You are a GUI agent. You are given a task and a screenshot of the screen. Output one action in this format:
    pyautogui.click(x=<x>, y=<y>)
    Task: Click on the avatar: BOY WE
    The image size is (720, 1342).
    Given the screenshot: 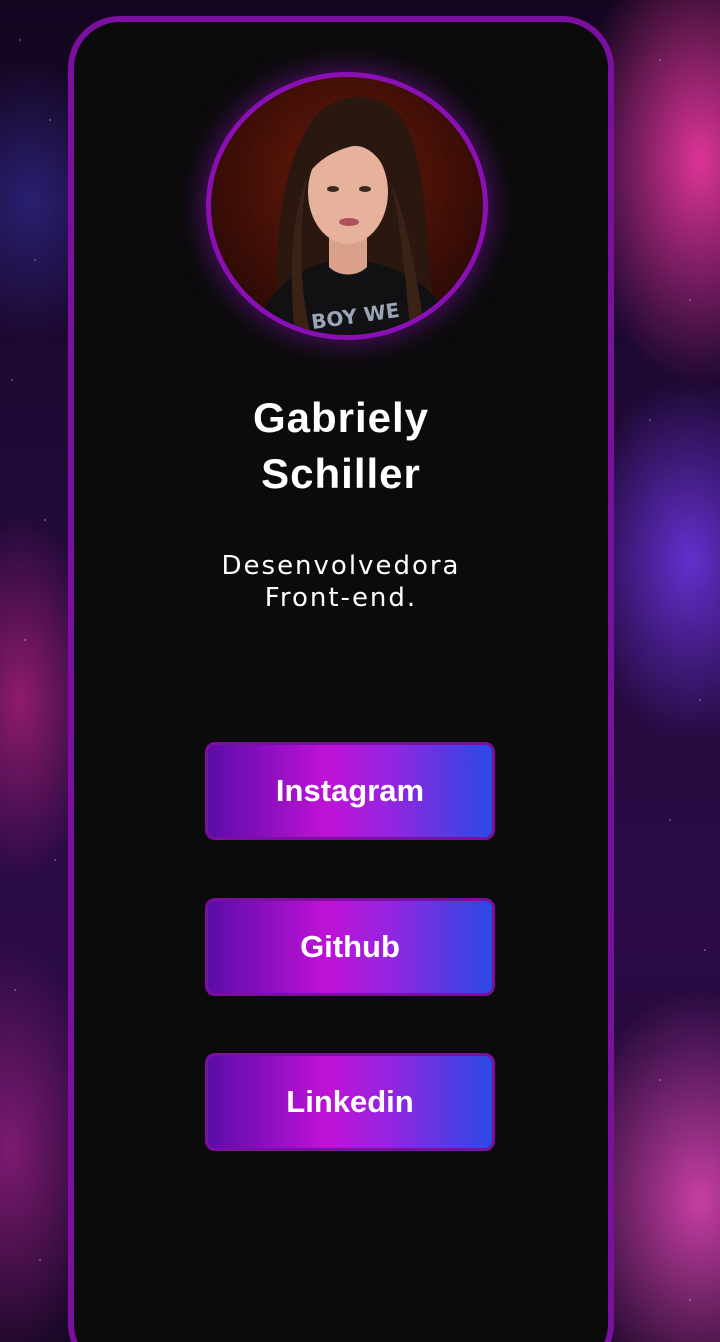 What is the action you would take?
    pyautogui.click(x=347, y=206)
    